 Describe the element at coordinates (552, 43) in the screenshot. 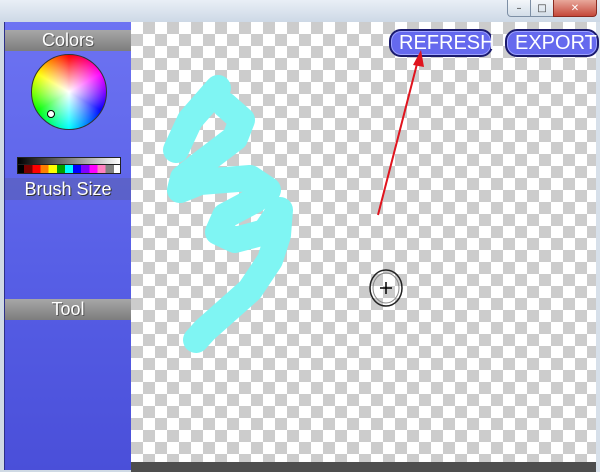

I see `export-button: EXPORT` at that location.